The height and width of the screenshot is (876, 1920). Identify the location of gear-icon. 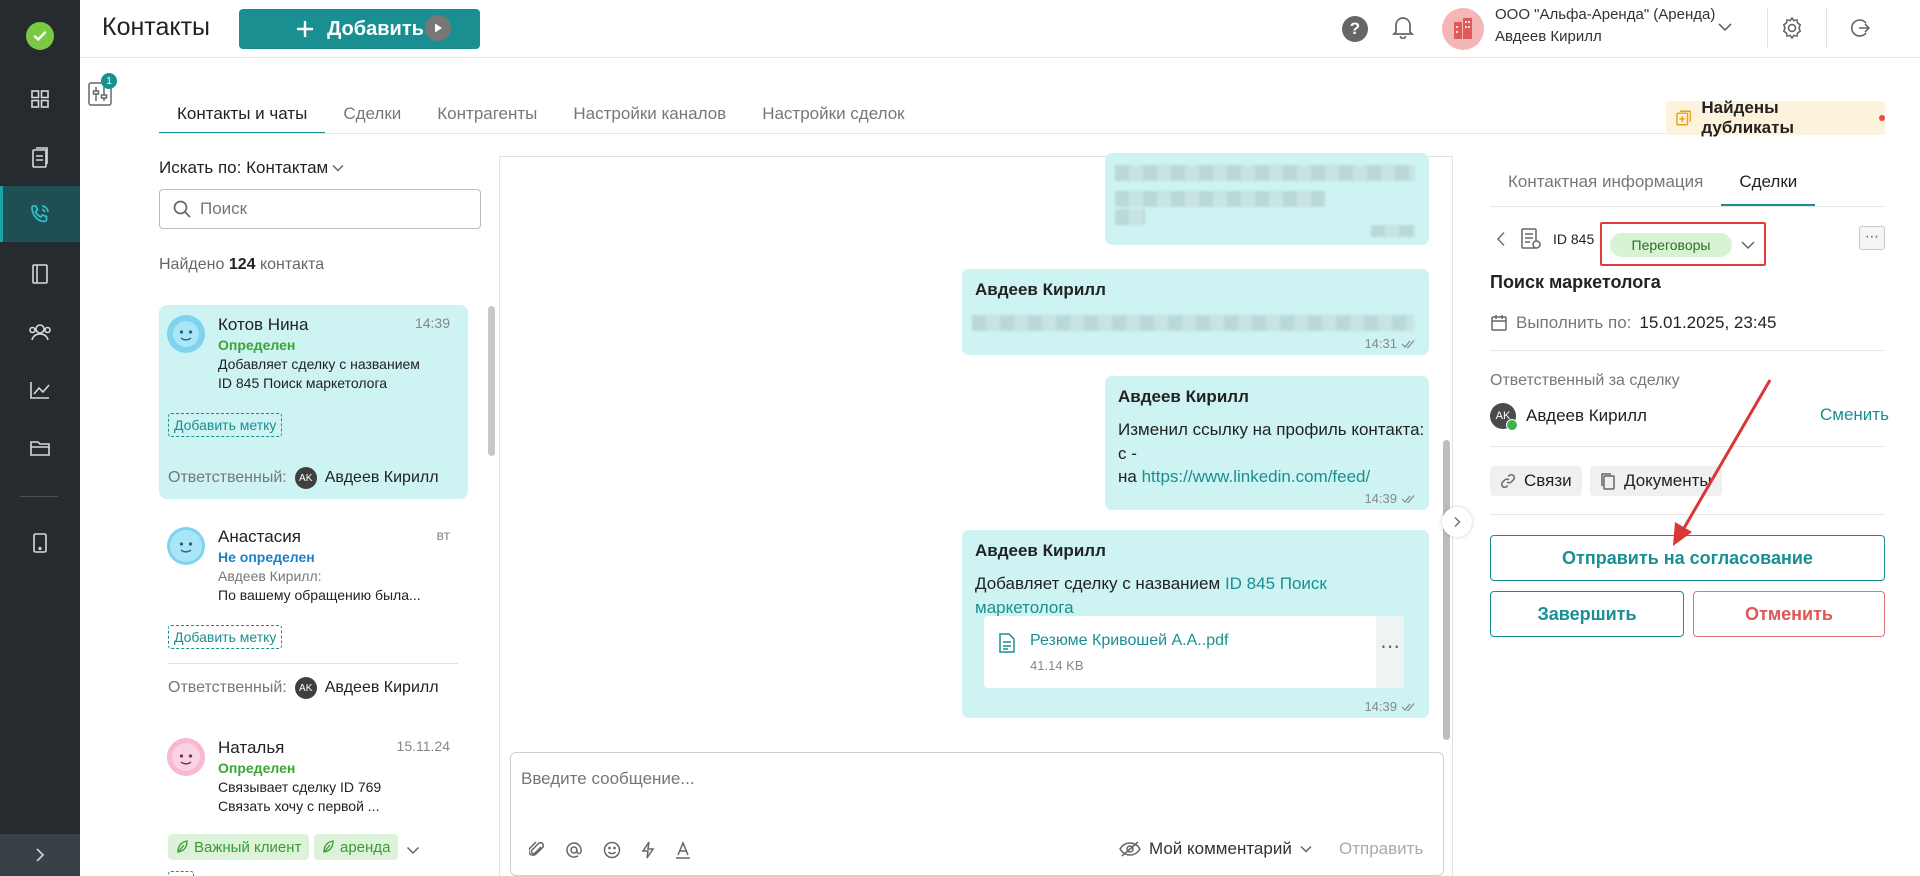
(1792, 30).